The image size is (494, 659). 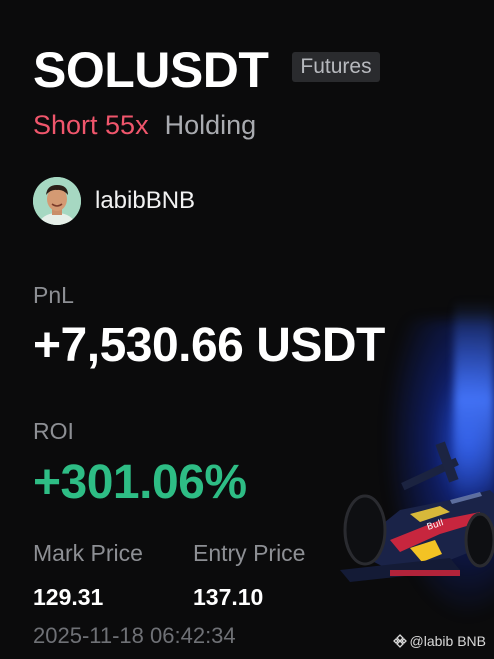 I want to click on position-info-row: Short 55x Holding, so click(x=144, y=125).